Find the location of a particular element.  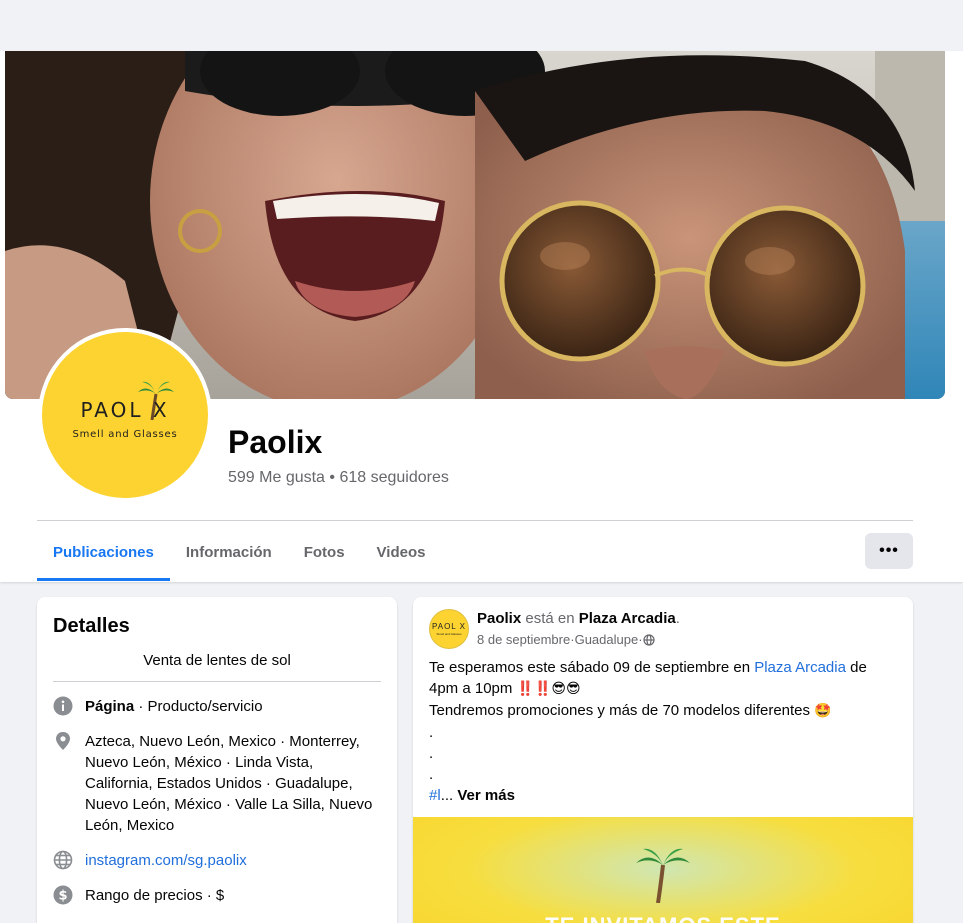

website-row: instagram.com/sg.paolix is located at coordinates (217, 860).